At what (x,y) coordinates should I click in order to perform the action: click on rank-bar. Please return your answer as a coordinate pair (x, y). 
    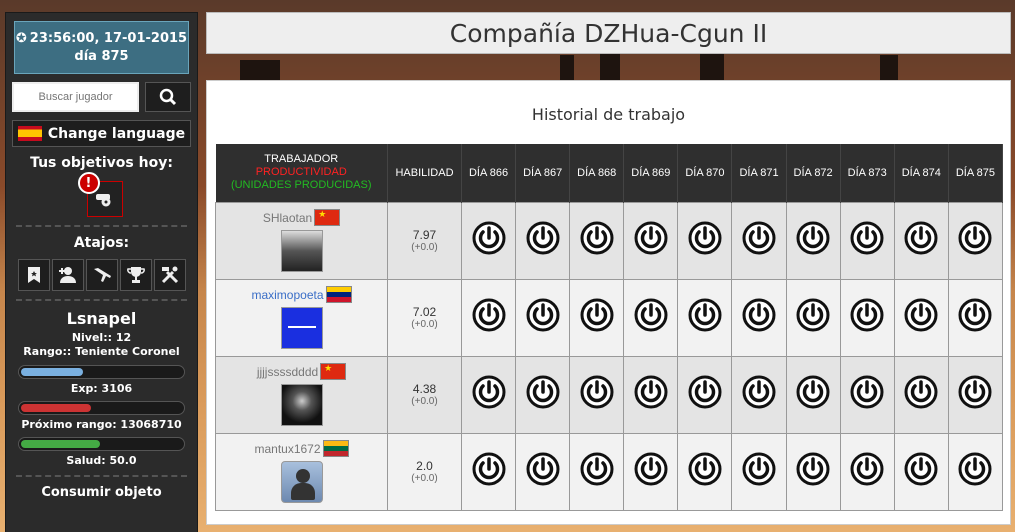
    Looking at the image, I should click on (101, 408).